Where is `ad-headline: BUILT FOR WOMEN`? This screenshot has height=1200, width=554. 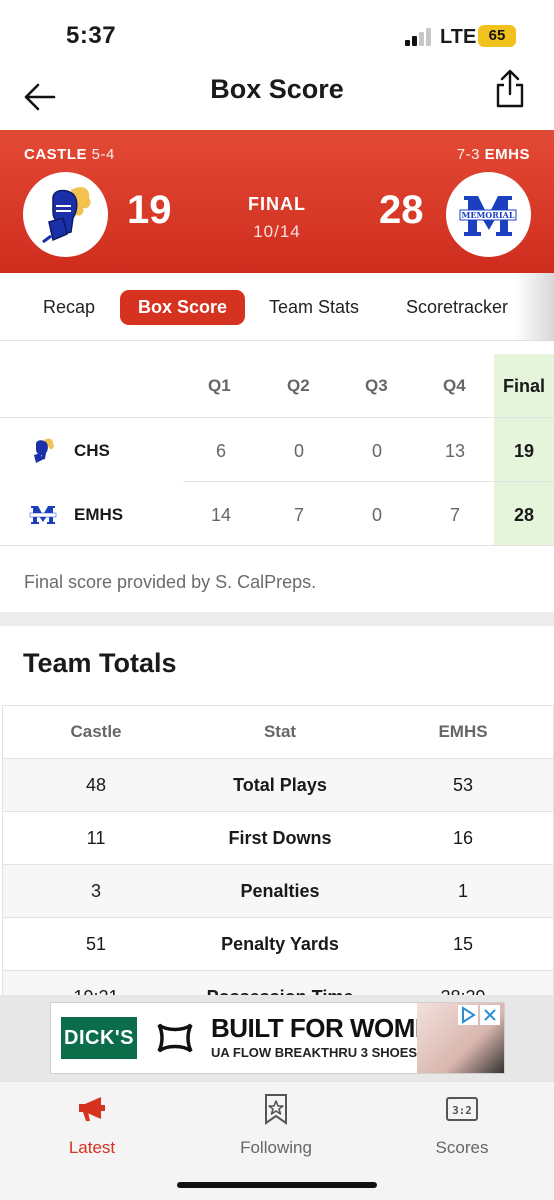
ad-headline: BUILT FOR WOMEN is located at coordinates (330, 1028).